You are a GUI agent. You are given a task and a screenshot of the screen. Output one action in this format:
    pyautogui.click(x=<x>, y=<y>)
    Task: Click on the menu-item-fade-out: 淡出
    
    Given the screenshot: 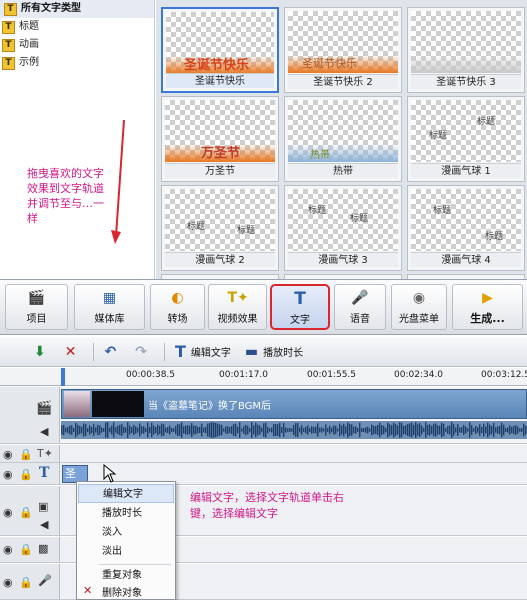 What is the action you would take?
    pyautogui.click(x=126, y=551)
    